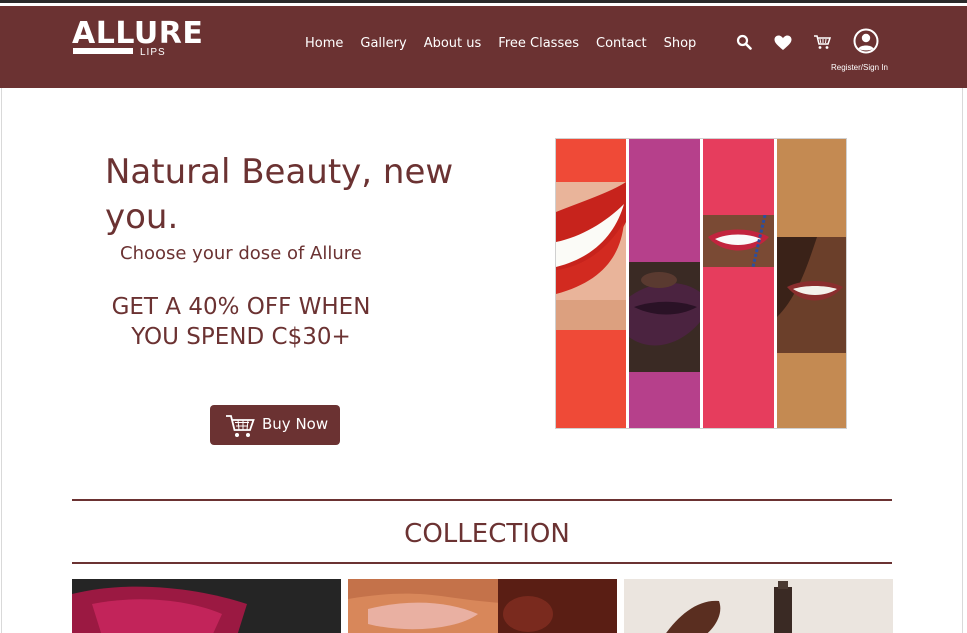  Describe the element at coordinates (153, 52) in the screenshot. I see `logo-subtext: LIPS` at that location.